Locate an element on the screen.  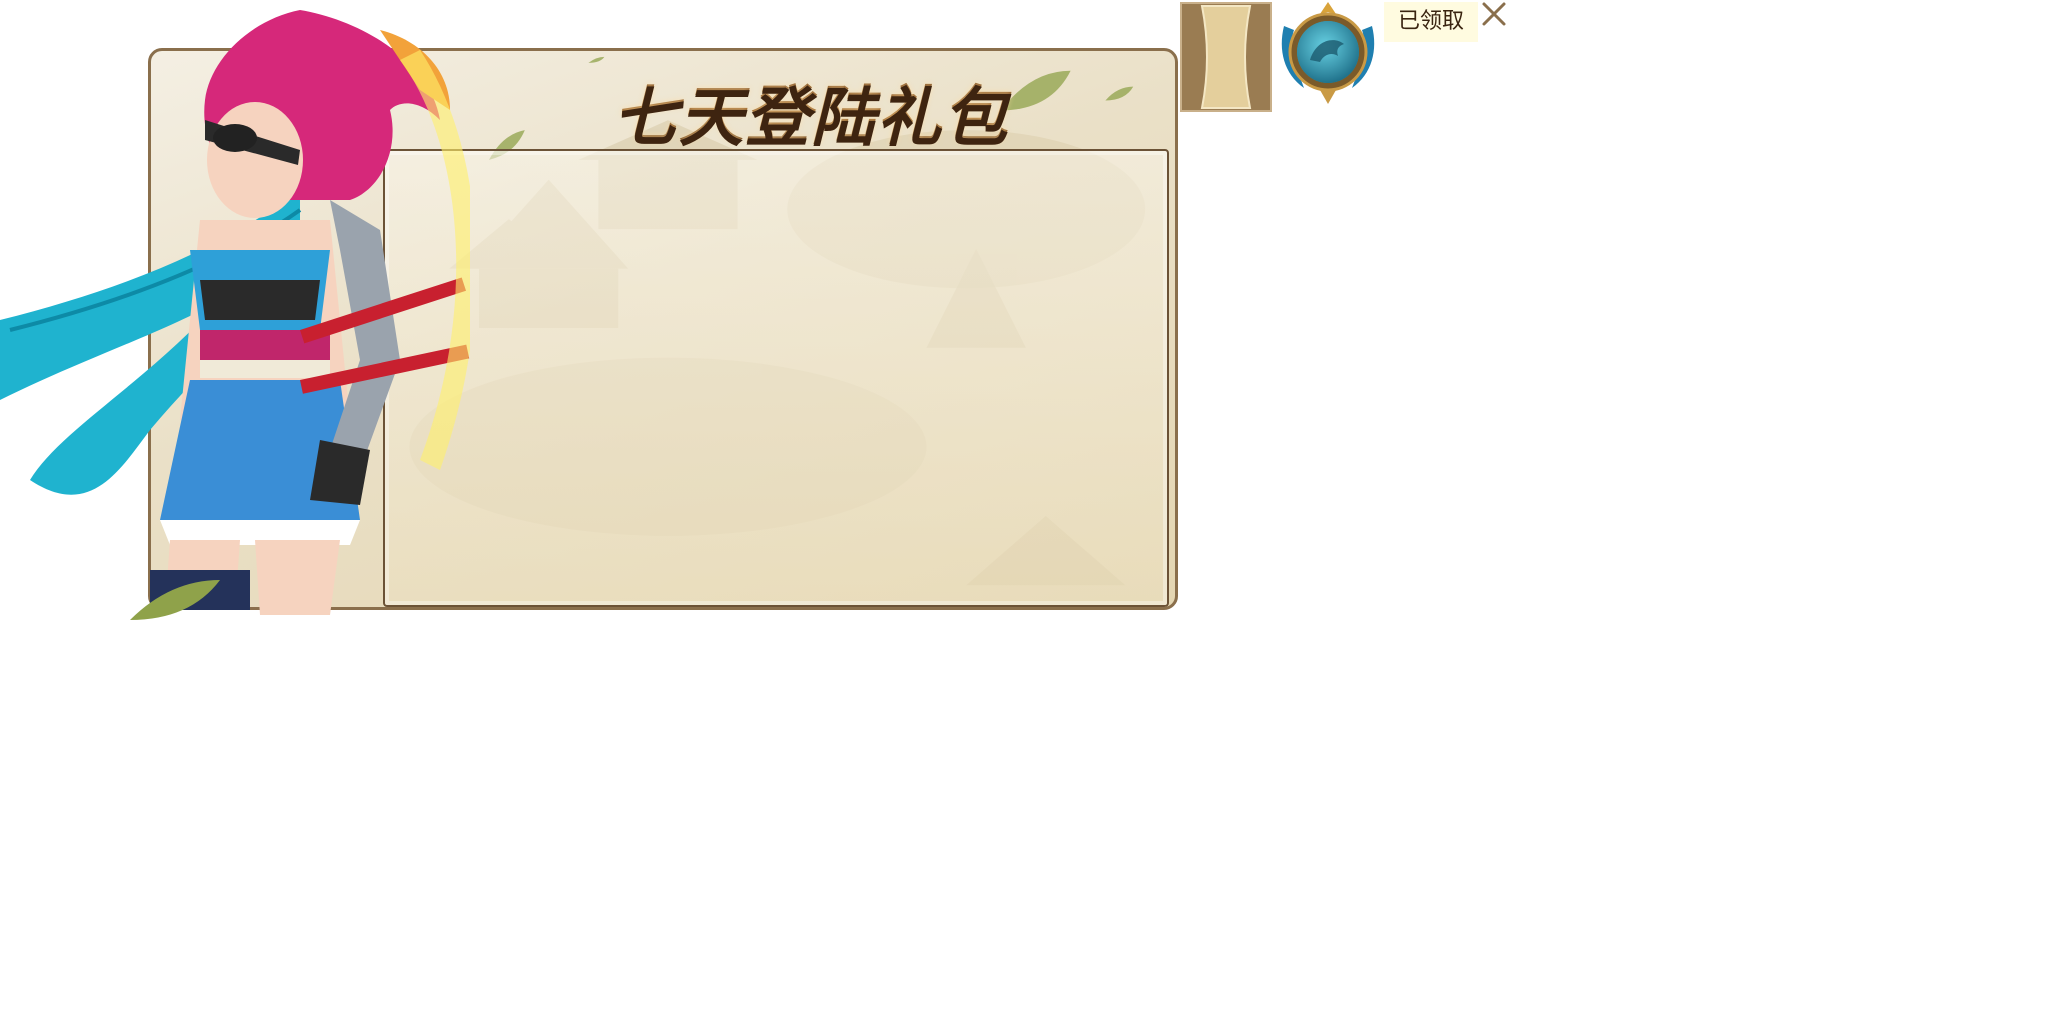
eagle-emblem-icon is located at coordinates (1328, 53).